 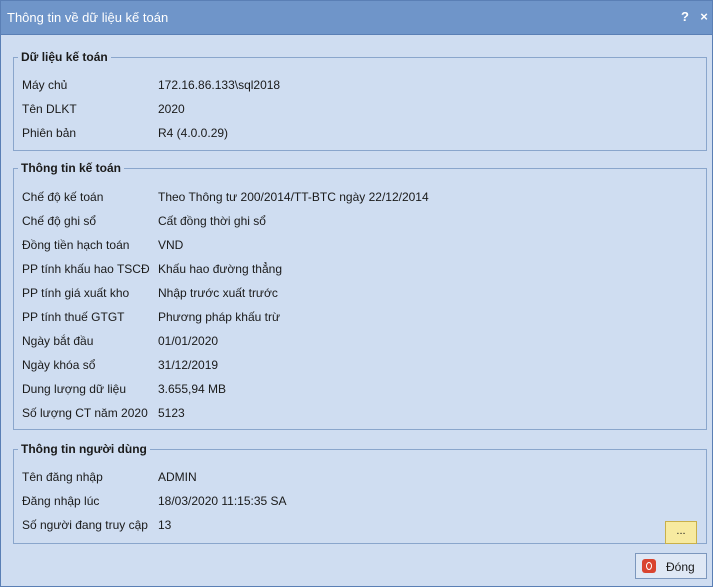 I want to click on close-button-label: Đóng, so click(x=680, y=567).